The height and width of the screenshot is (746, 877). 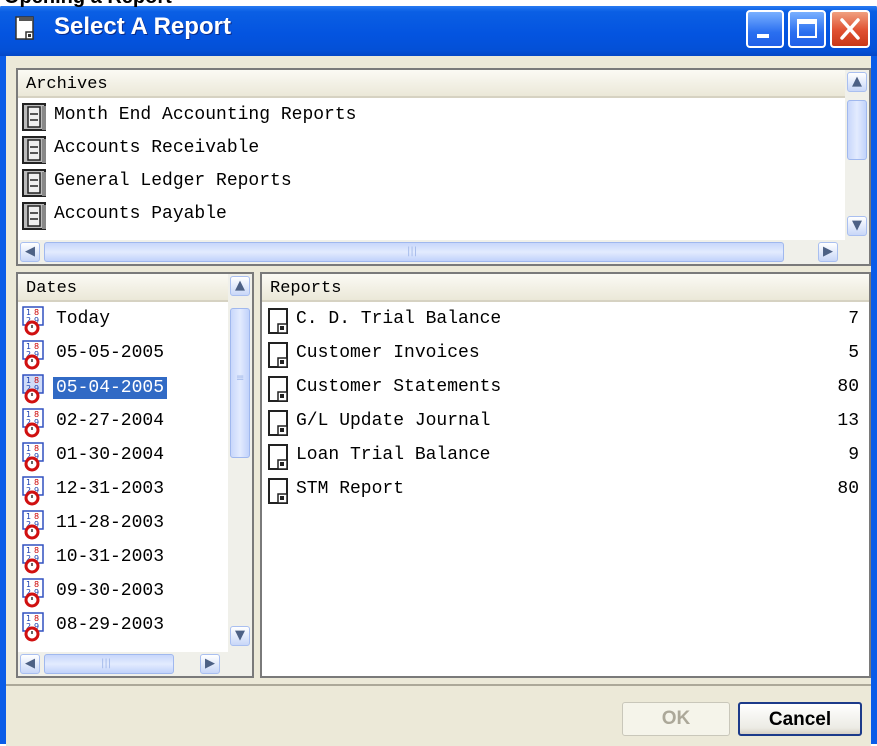 What do you see at coordinates (110, 388) in the screenshot?
I see `date-label: 05-04-2005` at bounding box center [110, 388].